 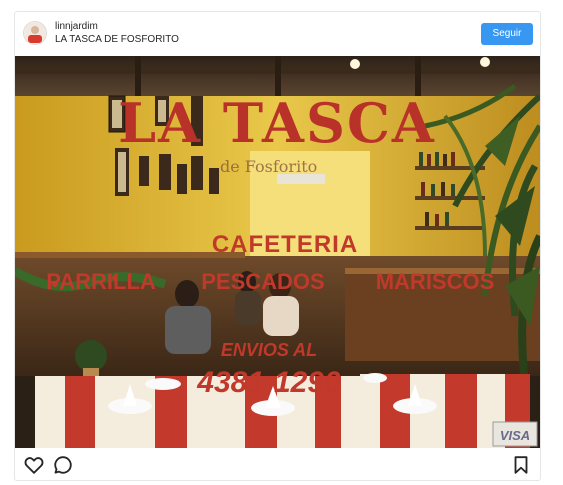 What do you see at coordinates (268, 166) in the screenshot?
I see `sign-subtitle: de Fosforito` at bounding box center [268, 166].